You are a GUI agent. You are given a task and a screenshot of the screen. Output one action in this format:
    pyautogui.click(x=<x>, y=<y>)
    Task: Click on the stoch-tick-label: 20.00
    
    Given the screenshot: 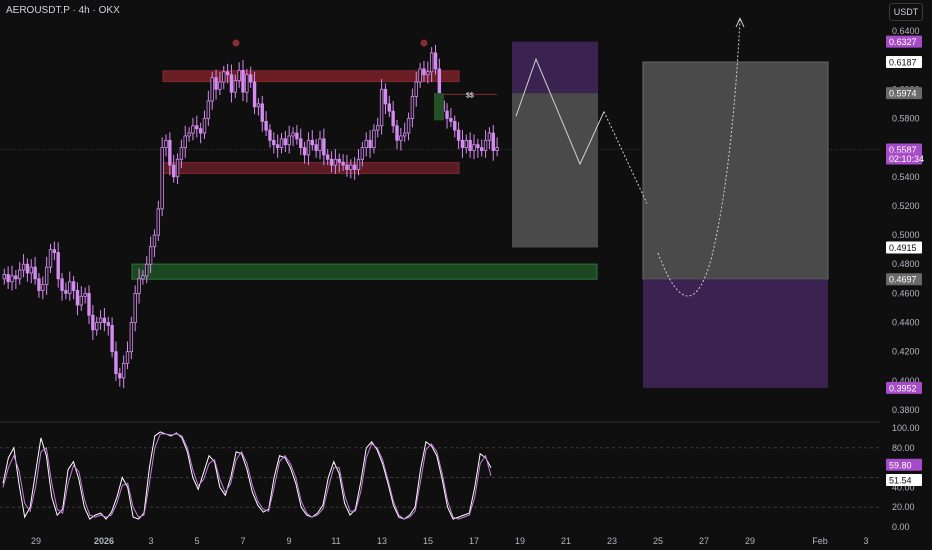 What is the action you would take?
    pyautogui.click(x=903, y=507)
    